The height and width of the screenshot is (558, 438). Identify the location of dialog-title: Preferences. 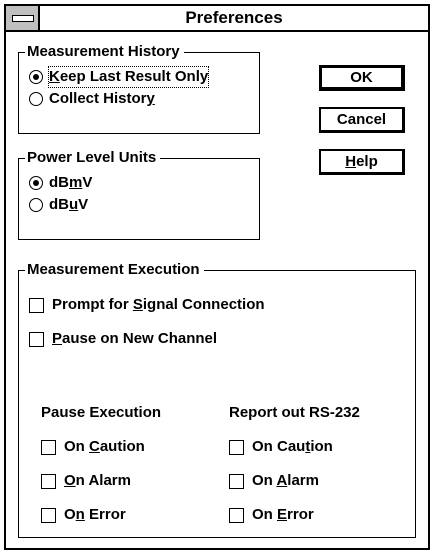
(234, 17).